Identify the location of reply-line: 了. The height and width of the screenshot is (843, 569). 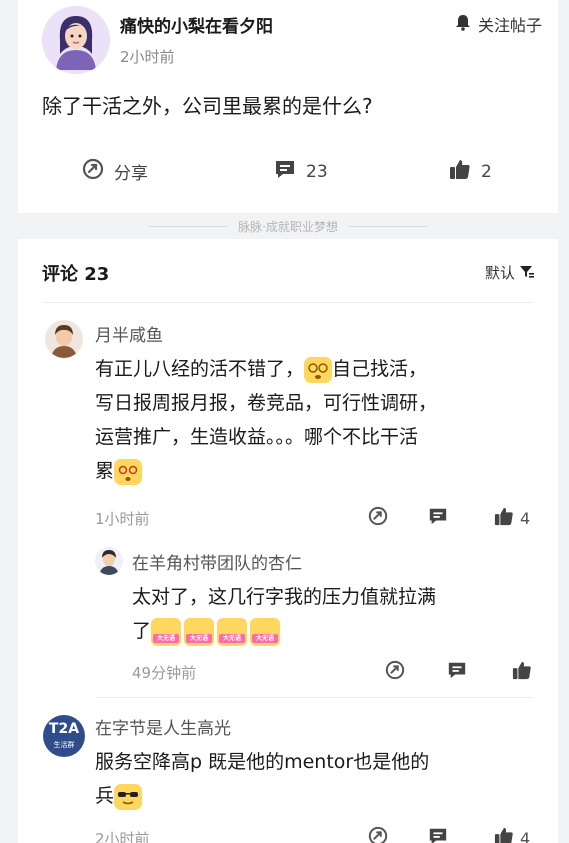
(142, 631).